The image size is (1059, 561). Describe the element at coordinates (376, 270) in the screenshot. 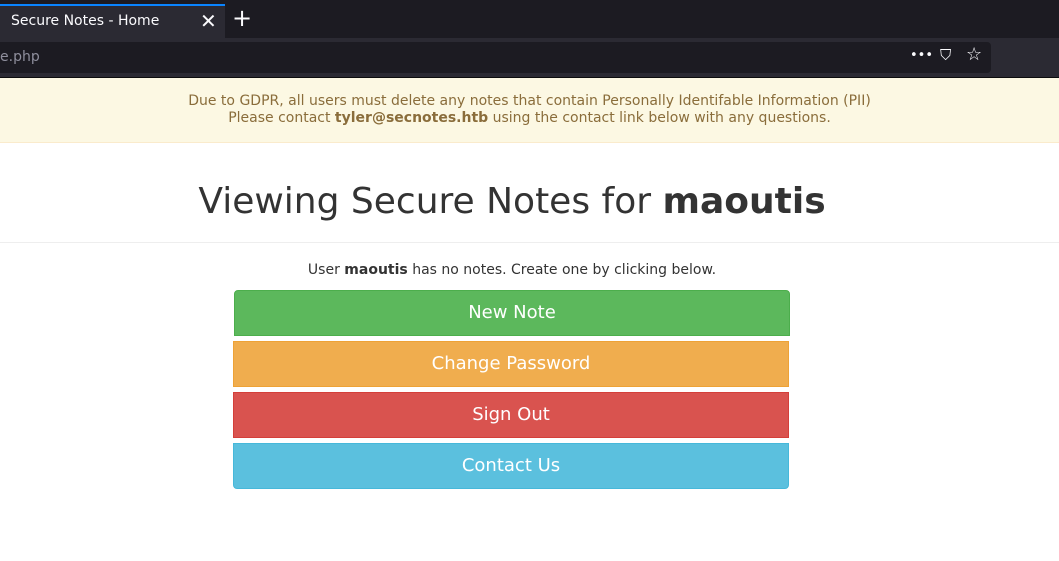

I see `no-notes-username: maoutis` at that location.